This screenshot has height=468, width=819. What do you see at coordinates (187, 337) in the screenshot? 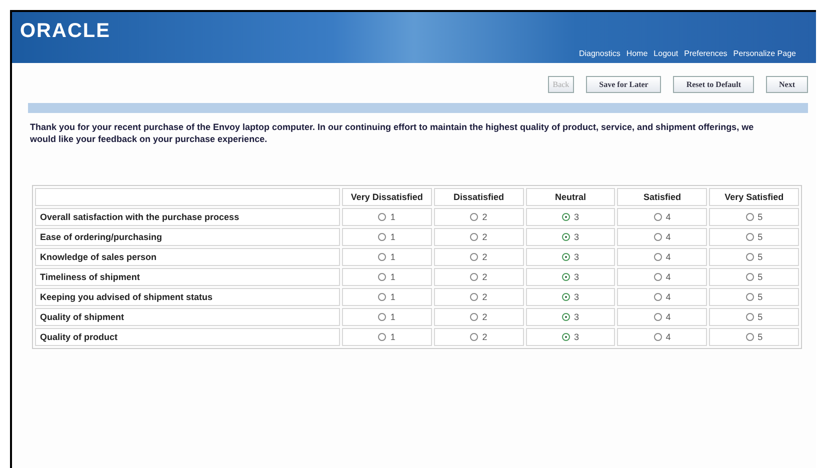
I see `question-cell: Quality of product` at bounding box center [187, 337].